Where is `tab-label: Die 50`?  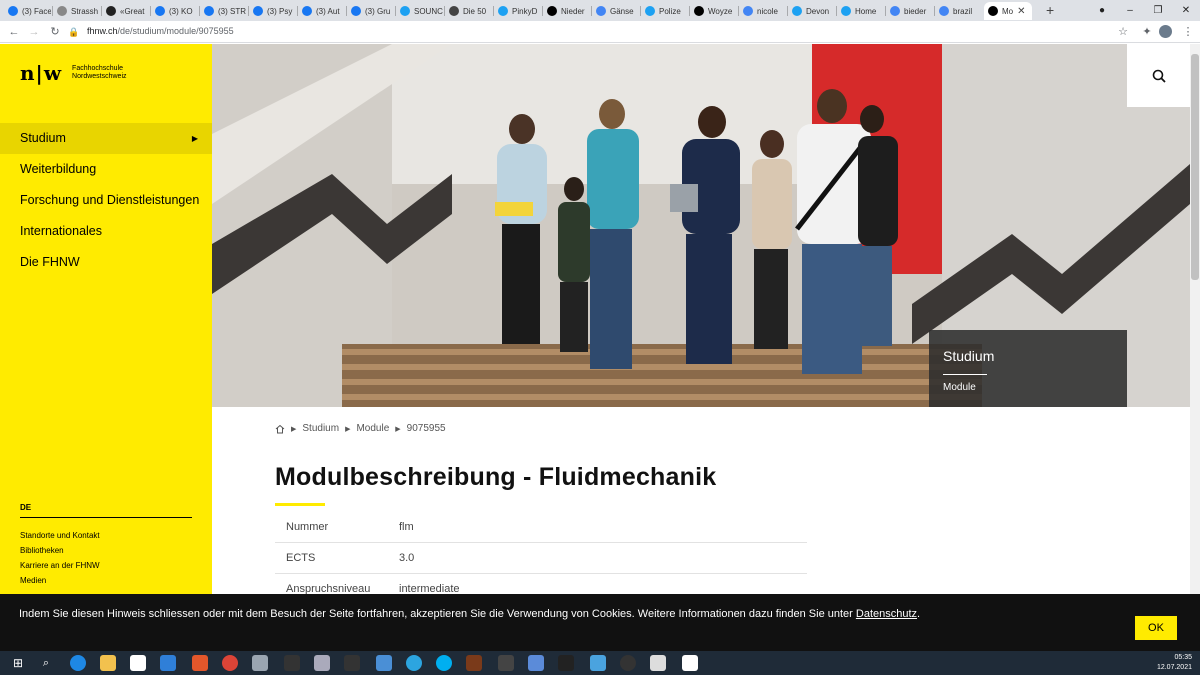 tab-label: Die 50 is located at coordinates (475, 11).